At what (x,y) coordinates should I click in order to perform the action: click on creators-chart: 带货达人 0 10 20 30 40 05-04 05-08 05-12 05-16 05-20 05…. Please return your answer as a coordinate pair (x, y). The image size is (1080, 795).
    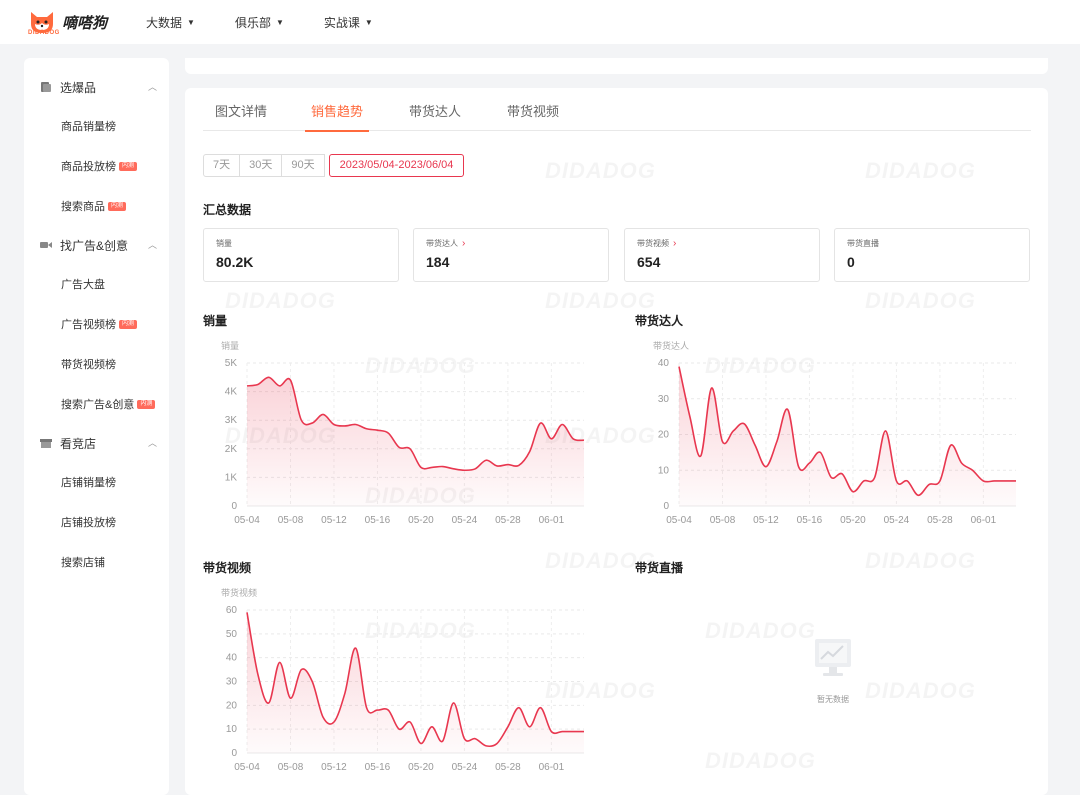
    Looking at the image, I should click on (827, 436).